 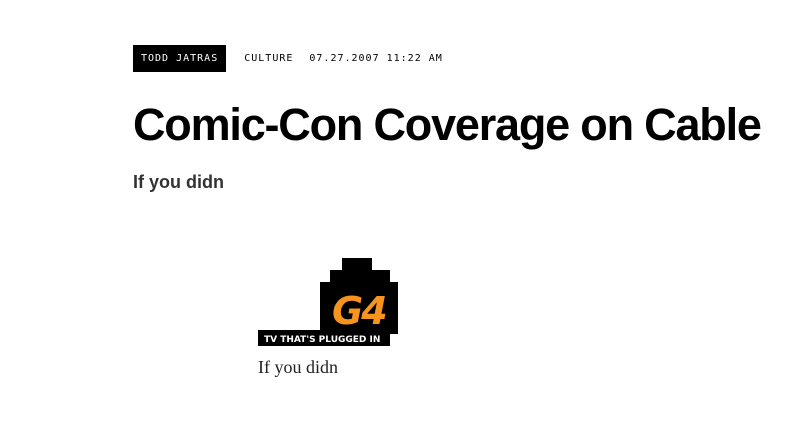 I want to click on g4-logo: G4 TV THAT'S PLUGGED IN, so click(x=328, y=302).